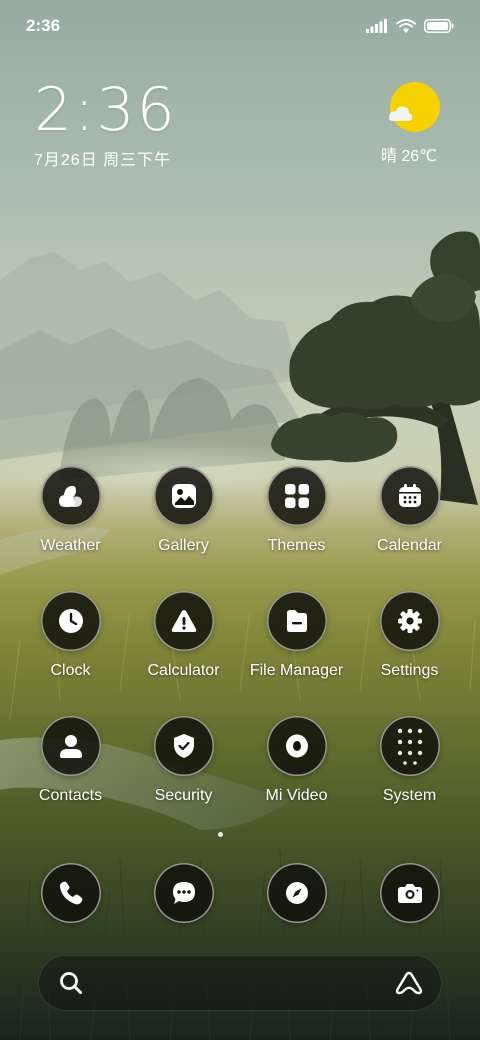  What do you see at coordinates (409, 545) in the screenshot?
I see `app-label: Calendar` at bounding box center [409, 545].